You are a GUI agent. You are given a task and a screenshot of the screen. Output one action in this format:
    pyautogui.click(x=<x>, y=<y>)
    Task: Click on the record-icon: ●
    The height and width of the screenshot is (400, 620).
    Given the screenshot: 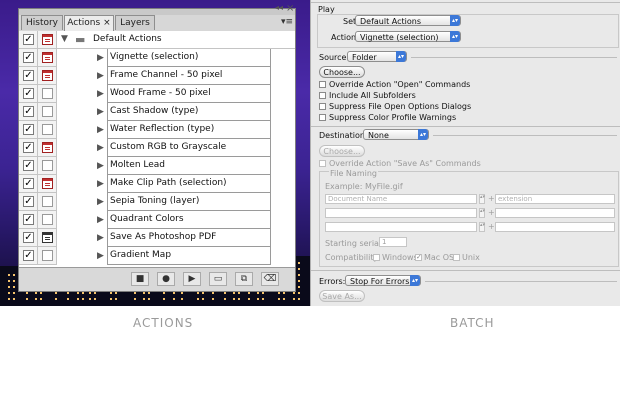 What is the action you would take?
    pyautogui.click(x=166, y=279)
    